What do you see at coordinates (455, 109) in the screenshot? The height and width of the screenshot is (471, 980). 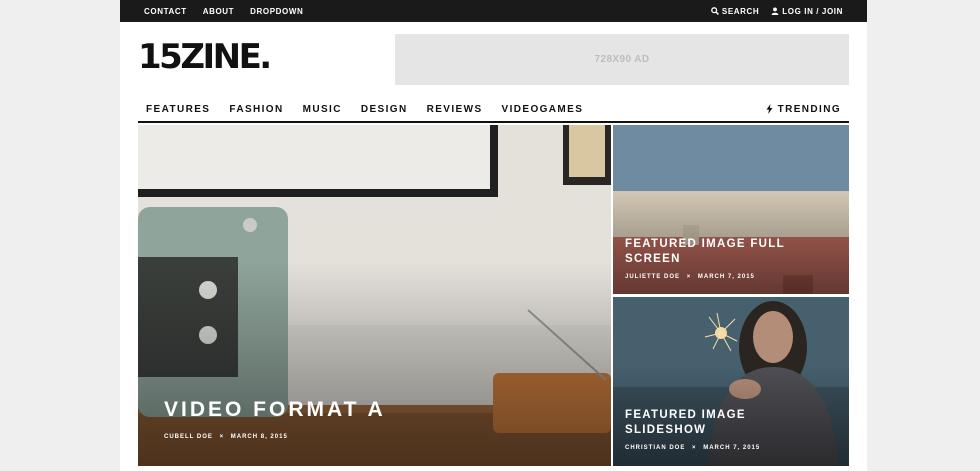 I see `nav-item-reviews: REVIEWS` at bounding box center [455, 109].